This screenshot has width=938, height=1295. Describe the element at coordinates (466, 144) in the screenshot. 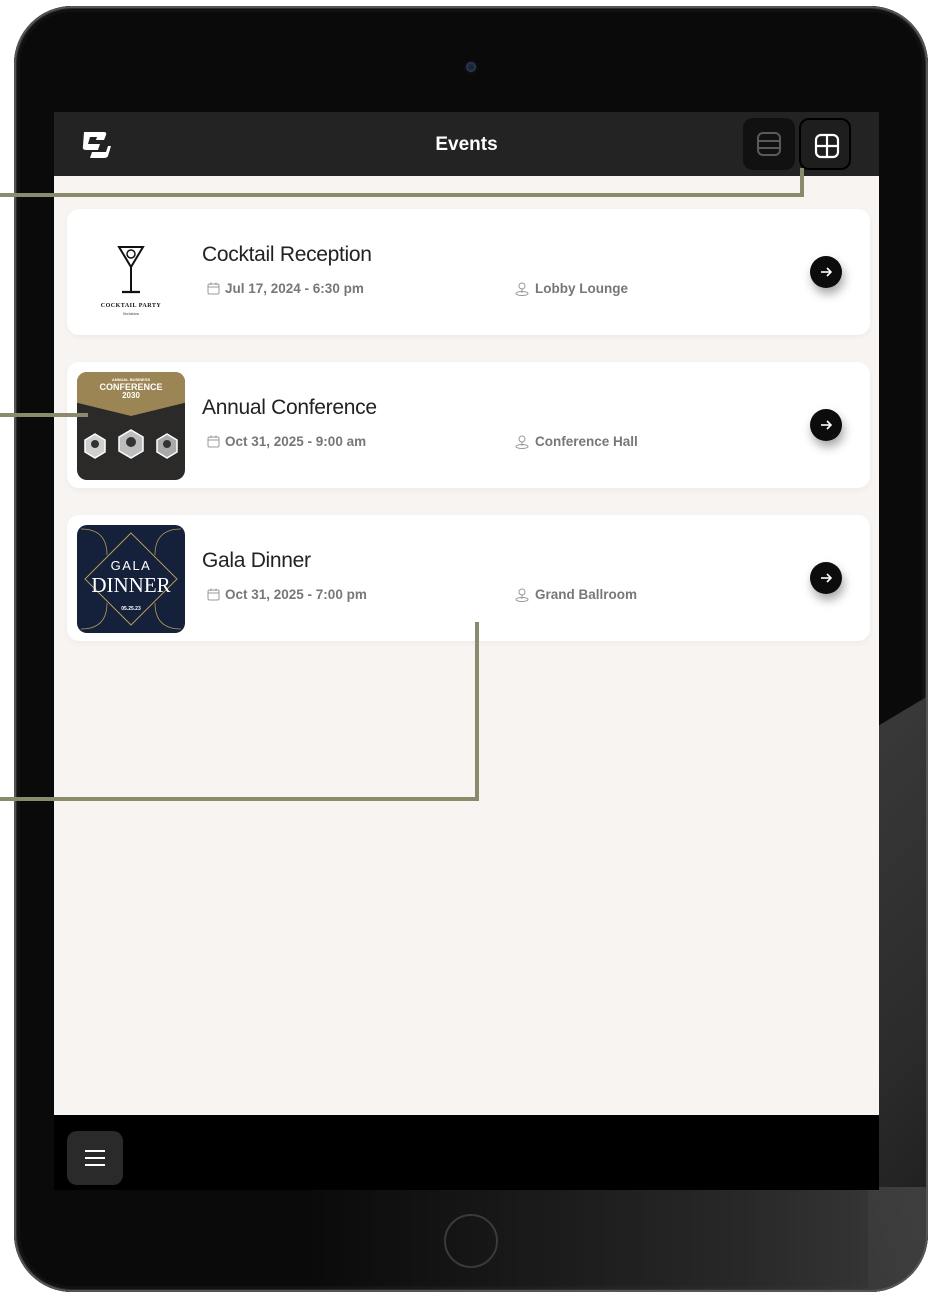

I see `top-bar: Events` at that location.